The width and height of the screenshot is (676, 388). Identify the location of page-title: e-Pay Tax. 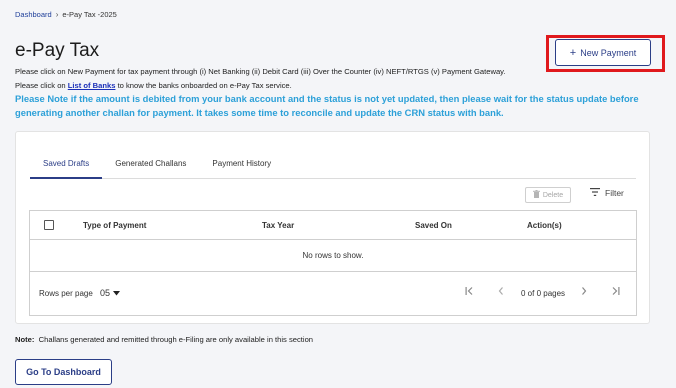
(57, 50).